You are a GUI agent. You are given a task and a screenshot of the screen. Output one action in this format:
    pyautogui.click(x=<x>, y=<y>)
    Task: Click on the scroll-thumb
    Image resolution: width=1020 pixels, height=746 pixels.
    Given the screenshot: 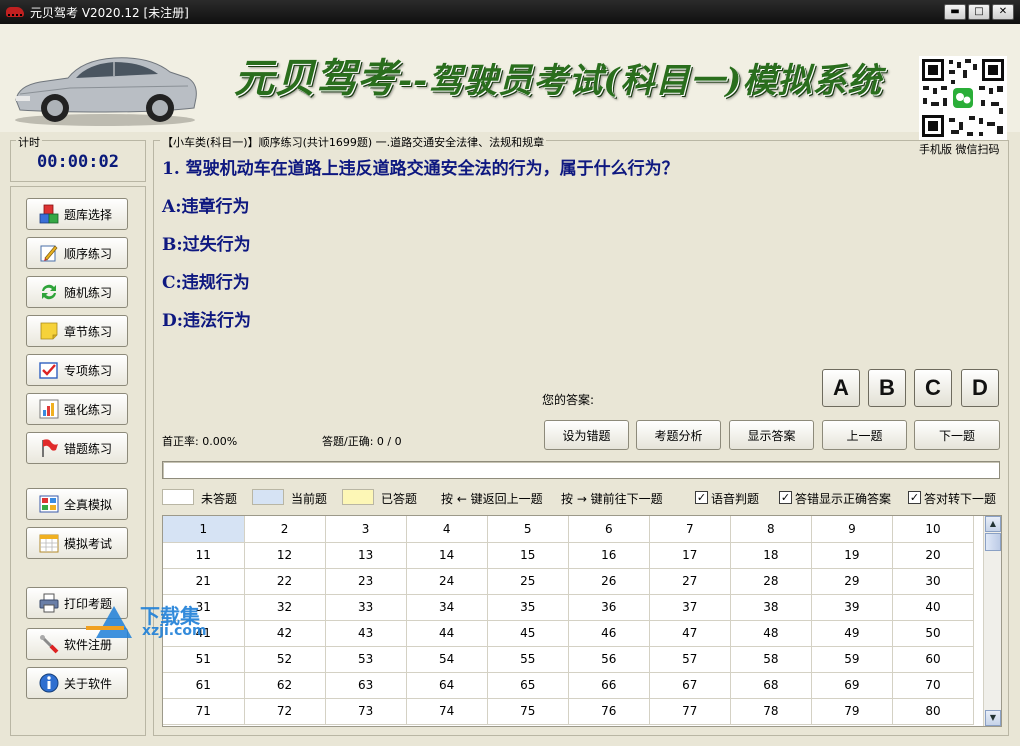 What is the action you would take?
    pyautogui.click(x=993, y=542)
    